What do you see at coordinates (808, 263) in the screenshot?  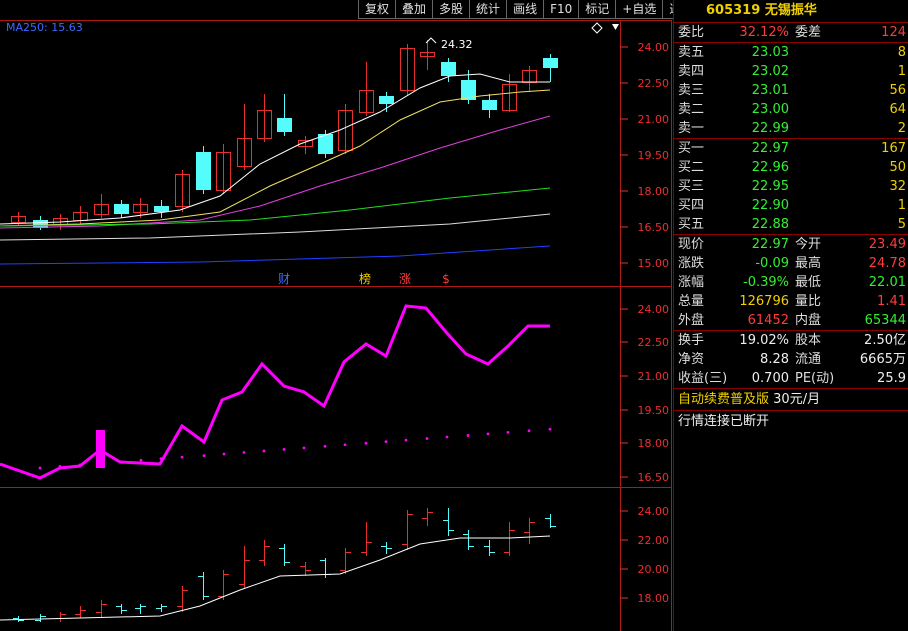 I see `stat-label: 最高` at bounding box center [808, 263].